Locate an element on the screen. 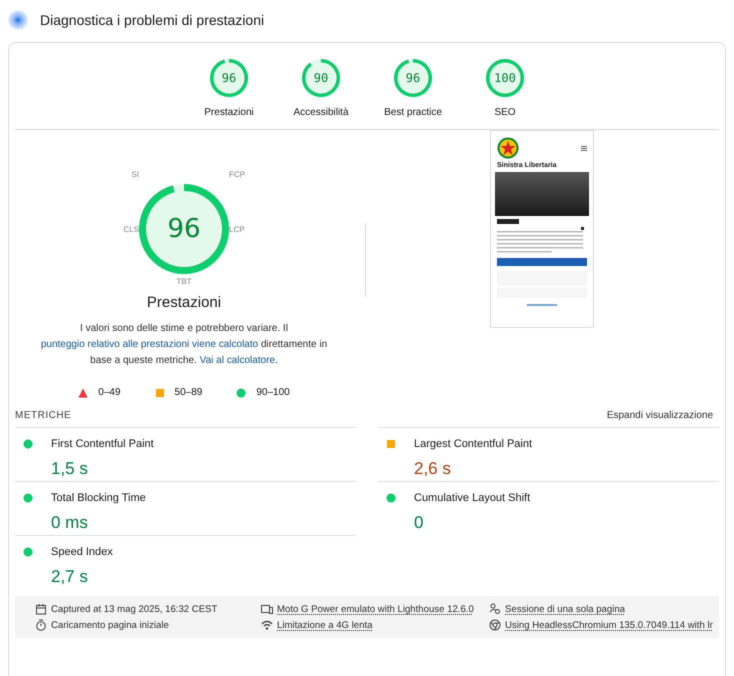 The image size is (734, 676). gauge-title: Prestazioni is located at coordinates (184, 302).